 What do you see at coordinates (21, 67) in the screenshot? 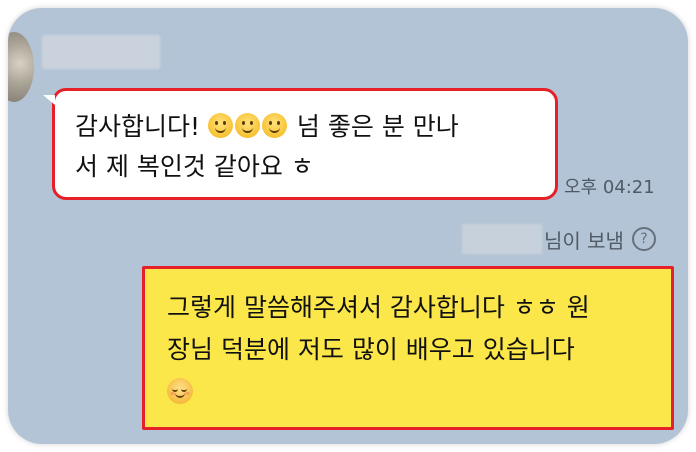
I see `sender-avatar` at bounding box center [21, 67].